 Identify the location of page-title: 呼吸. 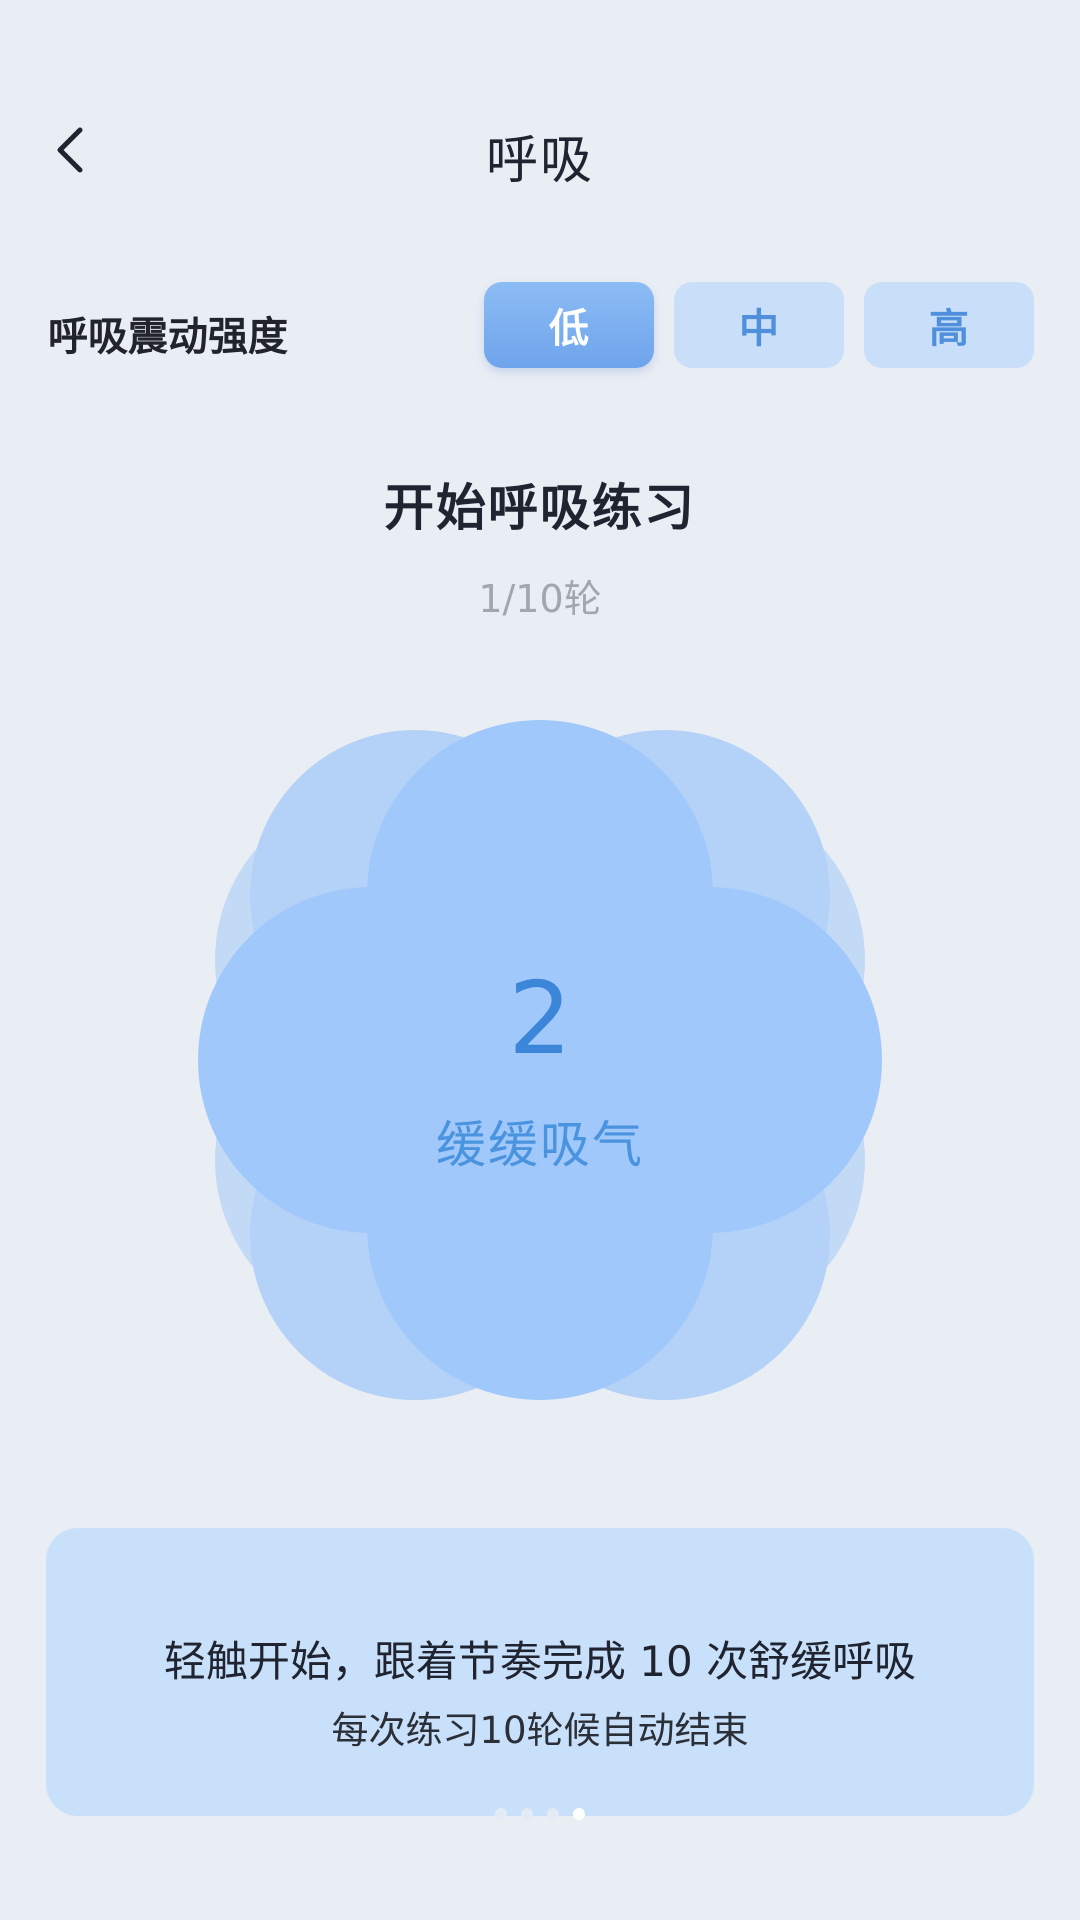
(539, 161).